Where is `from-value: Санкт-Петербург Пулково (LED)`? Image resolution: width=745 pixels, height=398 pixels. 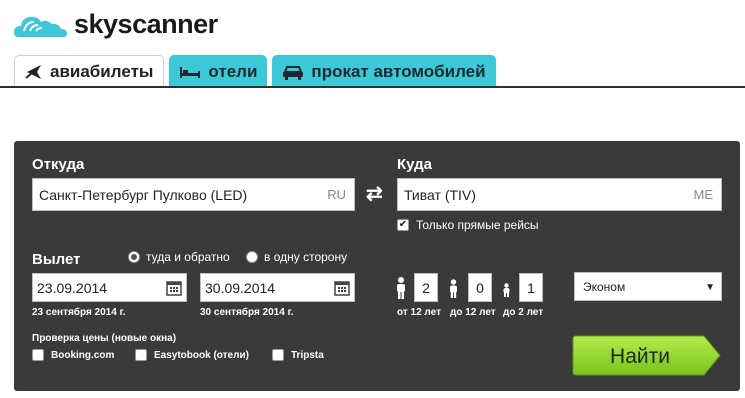
from-value: Санкт-Петербург Пулково (LED) is located at coordinates (143, 194).